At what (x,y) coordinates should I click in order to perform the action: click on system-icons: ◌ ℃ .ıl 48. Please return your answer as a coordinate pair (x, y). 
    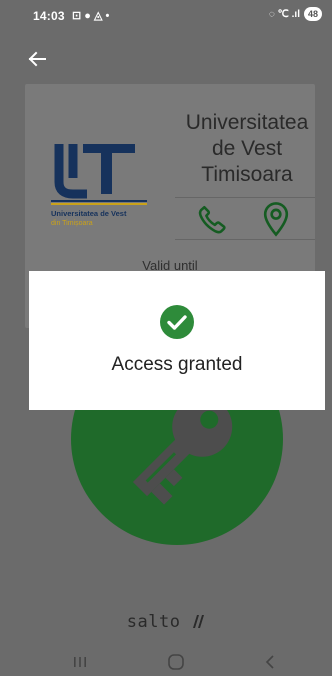
    Looking at the image, I should click on (295, 14).